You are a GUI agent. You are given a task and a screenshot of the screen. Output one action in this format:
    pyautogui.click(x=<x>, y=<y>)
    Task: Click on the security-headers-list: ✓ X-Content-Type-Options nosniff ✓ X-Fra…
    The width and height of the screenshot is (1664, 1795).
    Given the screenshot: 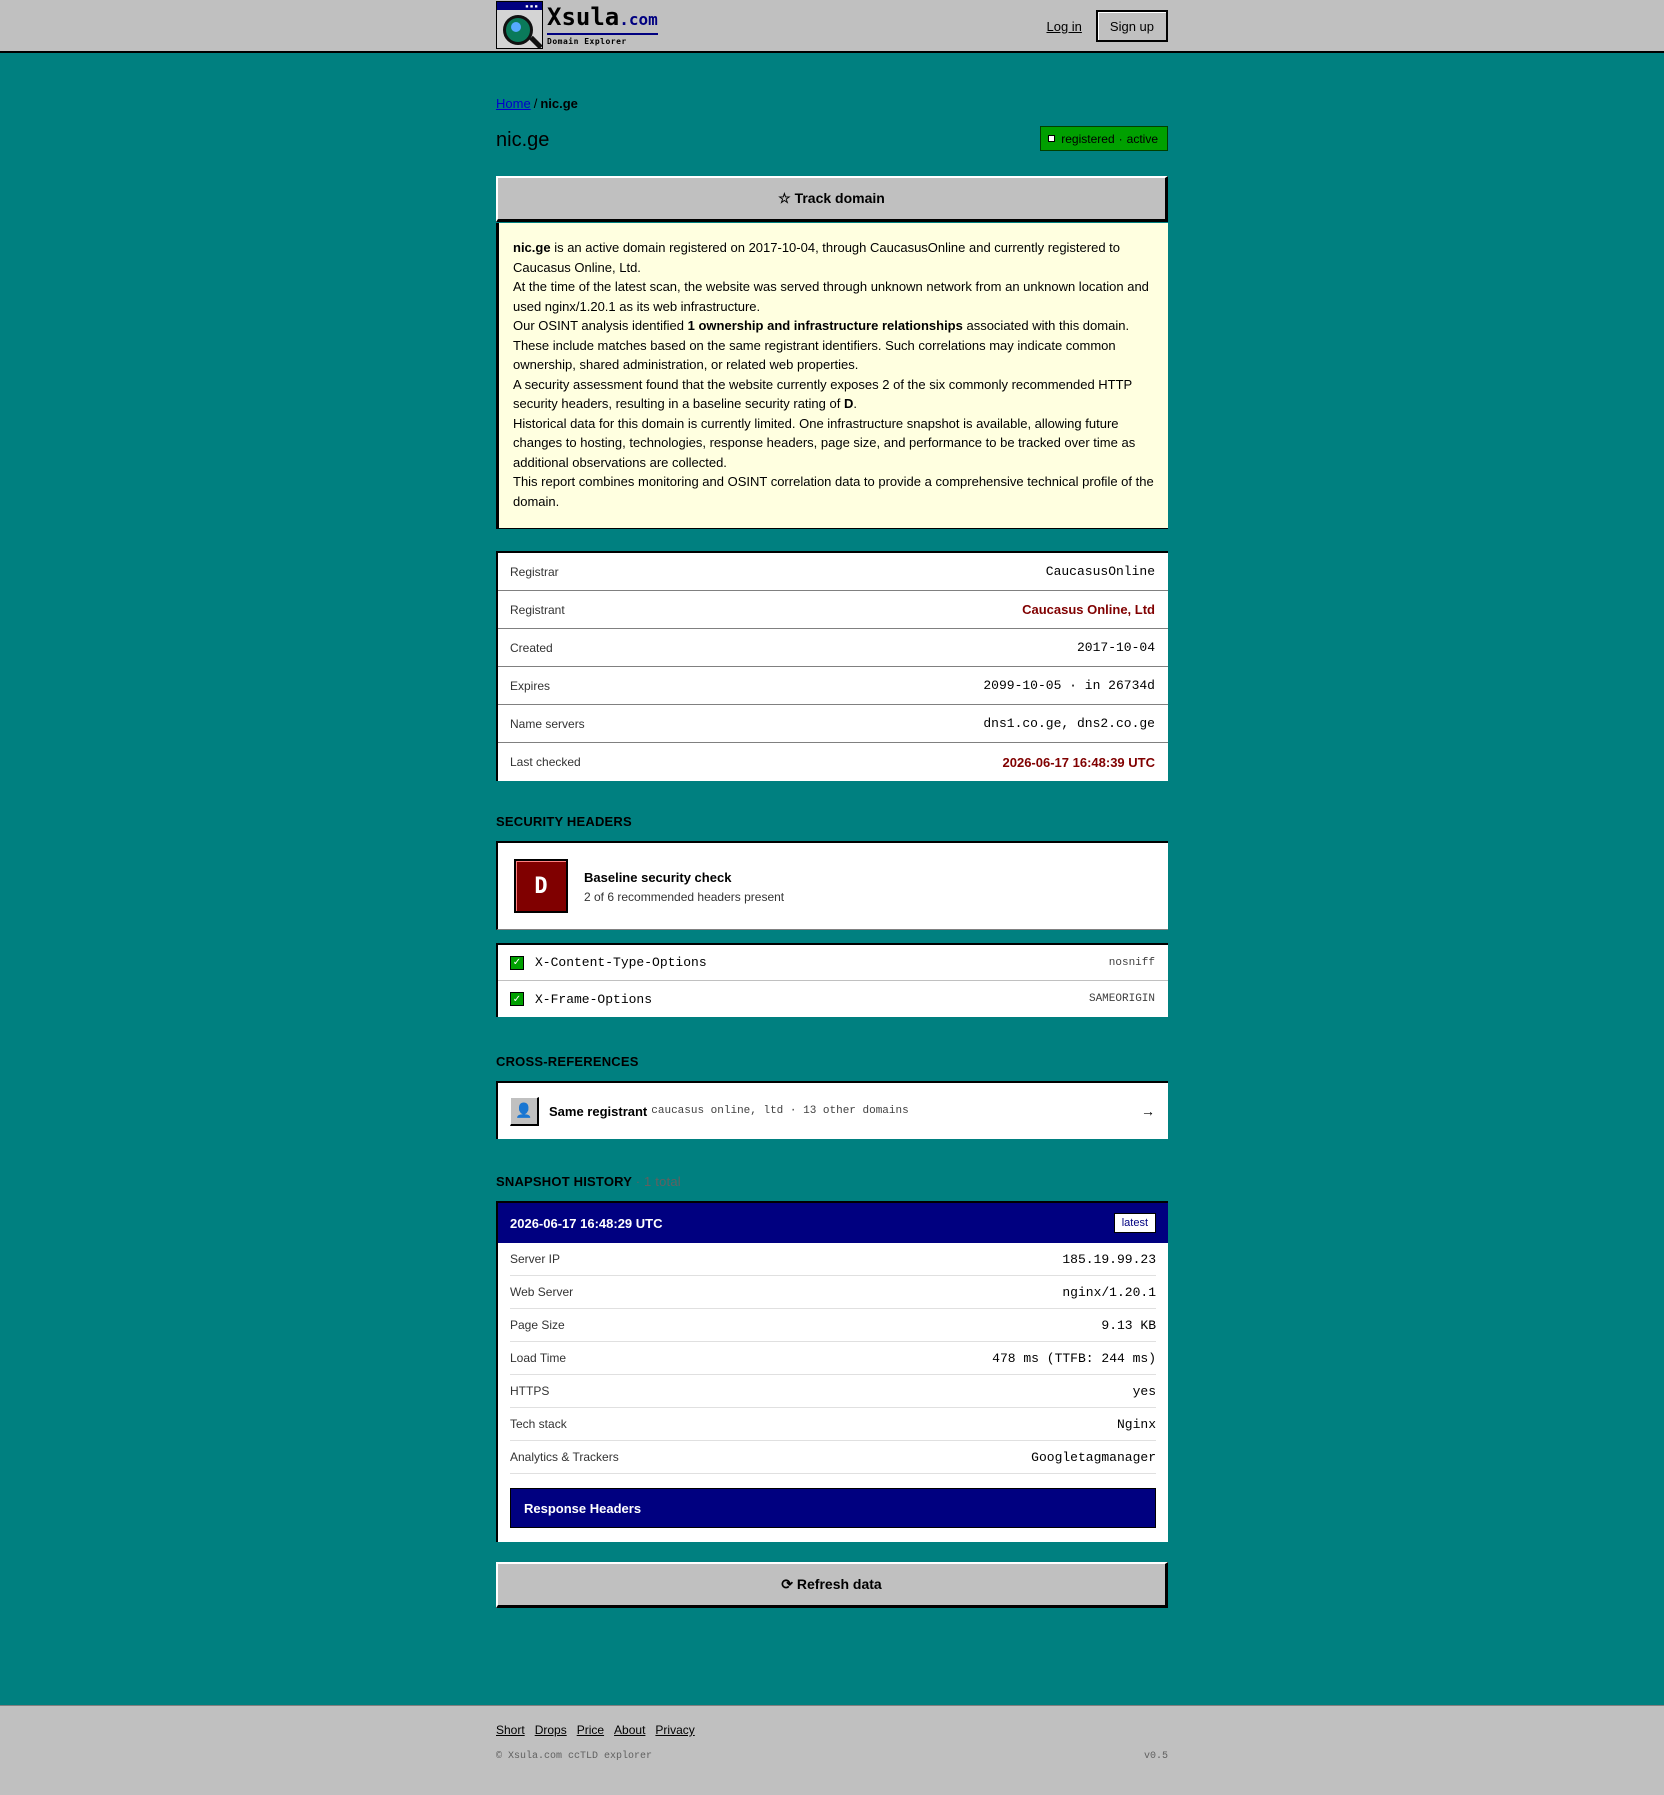 What is the action you would take?
    pyautogui.click(x=832, y=980)
    